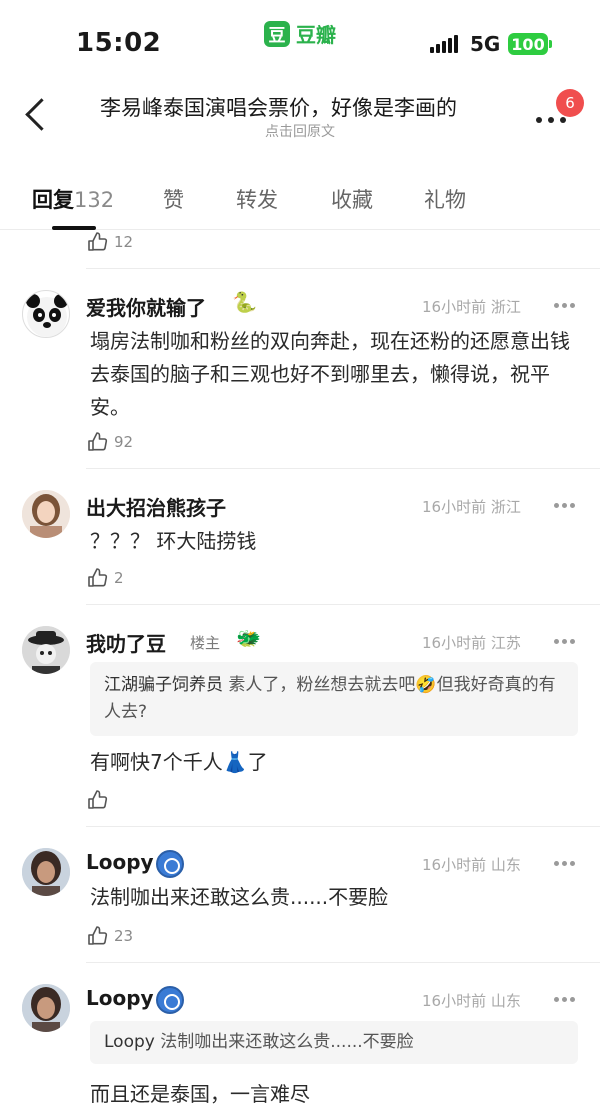  I want to click on quoted-text: 法制咖出来还敢这么贵......不要脸, so click(287, 1042).